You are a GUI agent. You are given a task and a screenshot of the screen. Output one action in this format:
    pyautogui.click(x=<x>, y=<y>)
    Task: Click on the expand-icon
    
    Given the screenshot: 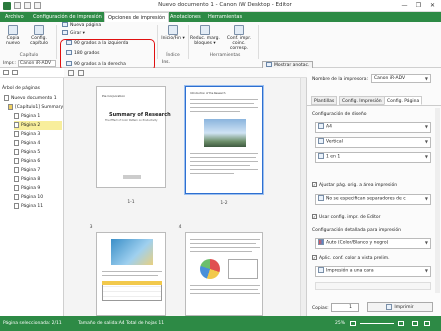 What is the action you would take?
    pyautogui.click(x=6, y=72)
    